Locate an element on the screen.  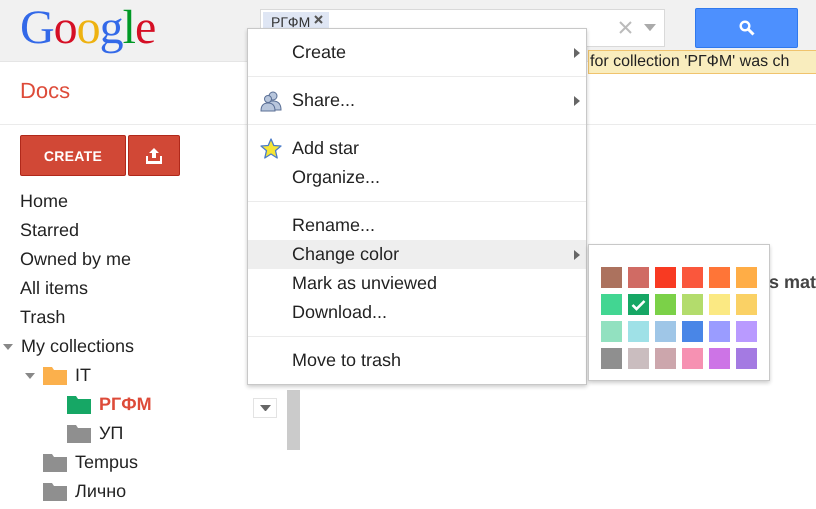
notification-bar: for collection 'РГФМ' was ch is located at coordinates (702, 62).